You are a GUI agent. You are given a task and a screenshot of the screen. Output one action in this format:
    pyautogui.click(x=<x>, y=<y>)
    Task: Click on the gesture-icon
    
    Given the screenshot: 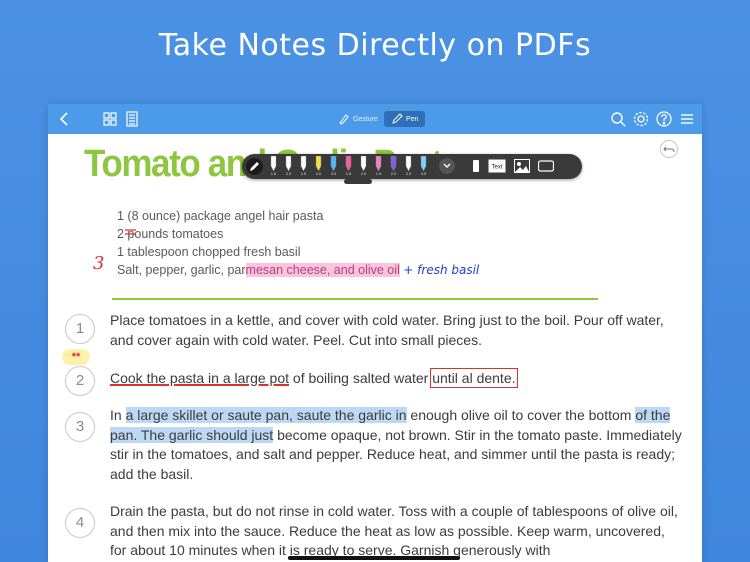 What is the action you would take?
    pyautogui.click(x=344, y=119)
    